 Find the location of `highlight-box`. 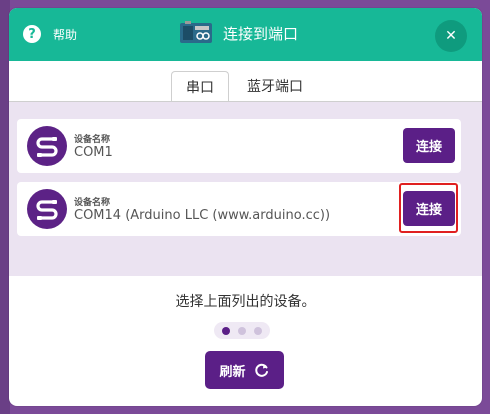

highlight-box is located at coordinates (428, 208).